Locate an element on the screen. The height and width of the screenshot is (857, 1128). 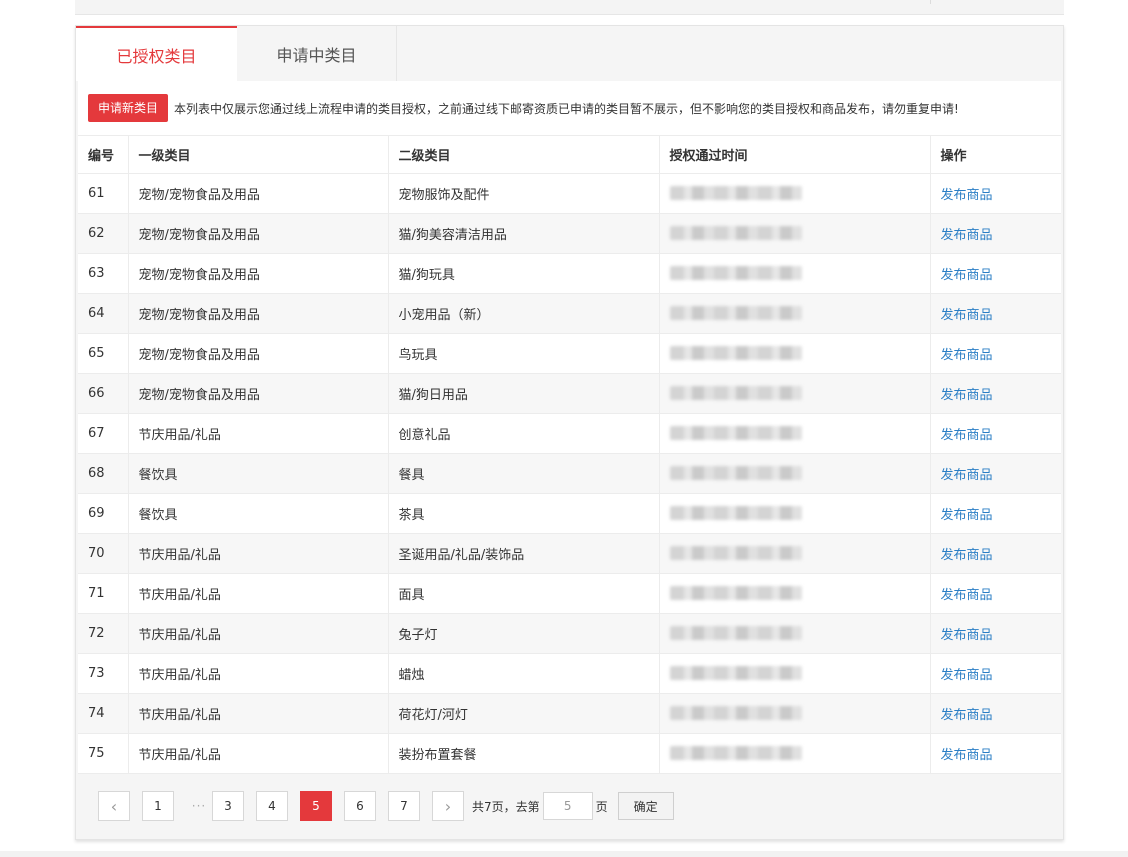
cell-cat1: 餐饮具 is located at coordinates (258, 473).